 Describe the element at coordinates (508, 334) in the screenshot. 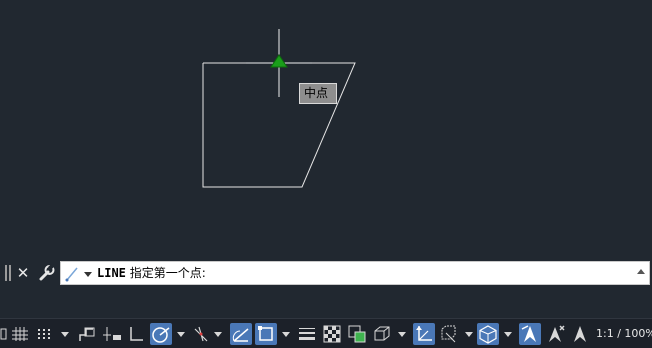

I see `gizmo-dropdown-icon` at that location.